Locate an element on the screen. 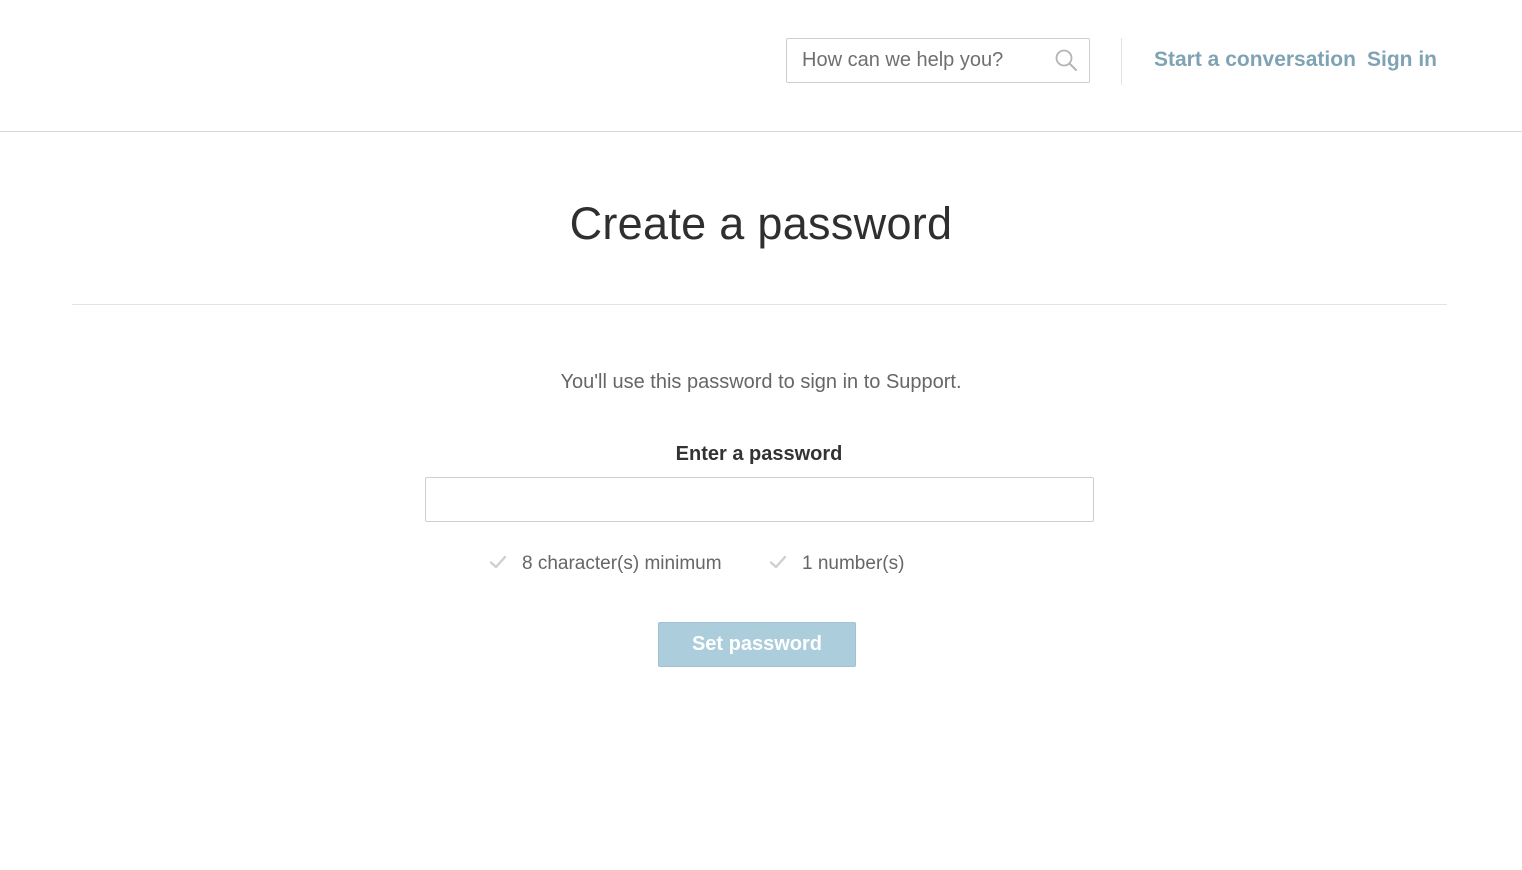  search-icon is located at coordinates (1066, 60).